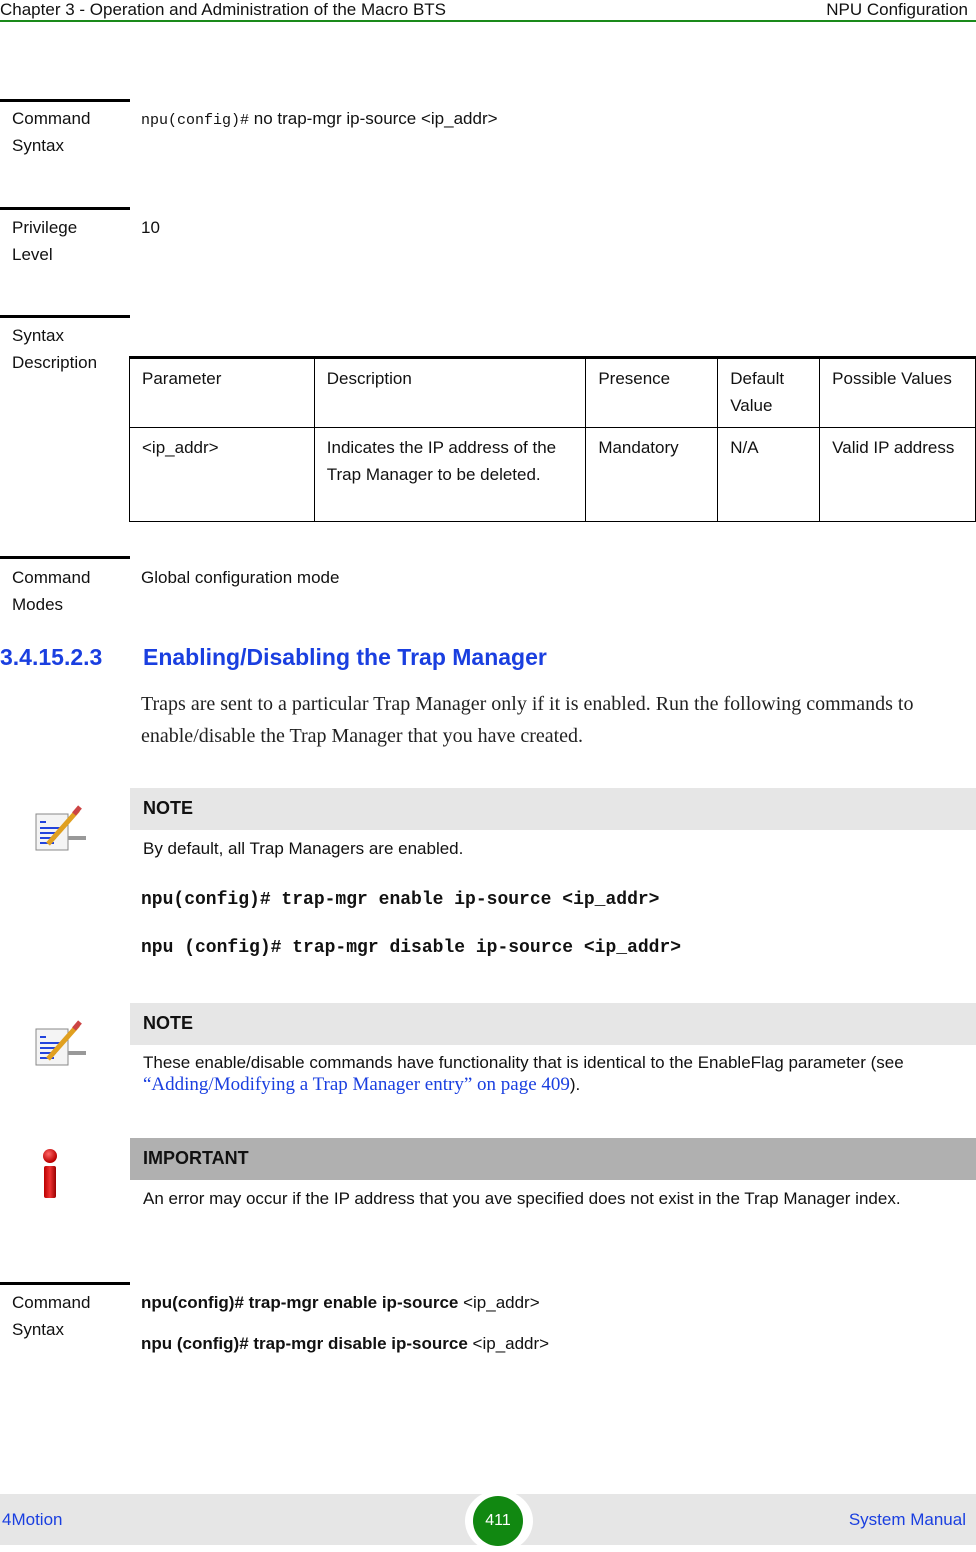 The image size is (976, 1552). Describe the element at coordinates (300, 1302) in the screenshot. I see `cli-command: npu(config)# trap-mgr enable ip-source` at that location.